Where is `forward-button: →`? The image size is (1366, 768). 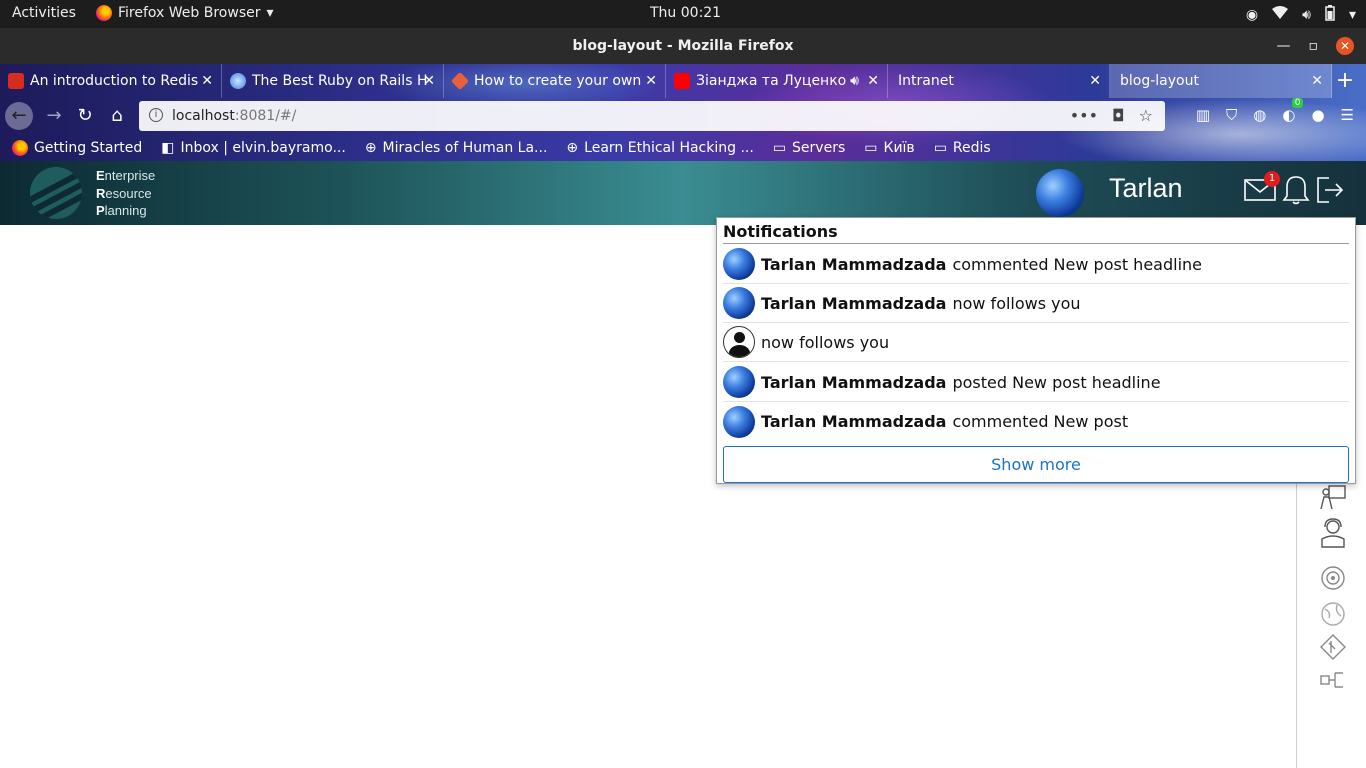
forward-button: → is located at coordinates (54, 116).